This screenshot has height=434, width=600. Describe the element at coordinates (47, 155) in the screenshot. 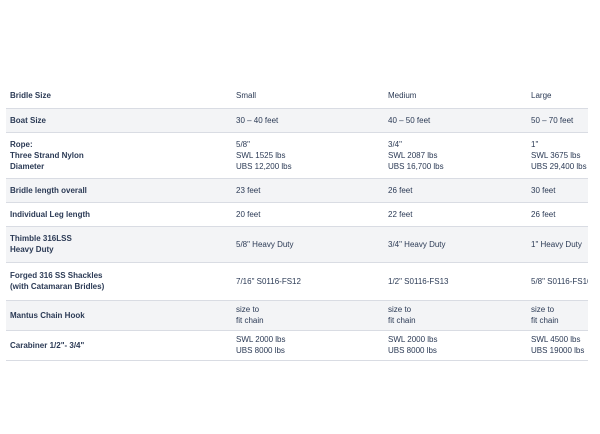

I see `row-label: Rope: Three Strand Nylon Diameter` at that location.